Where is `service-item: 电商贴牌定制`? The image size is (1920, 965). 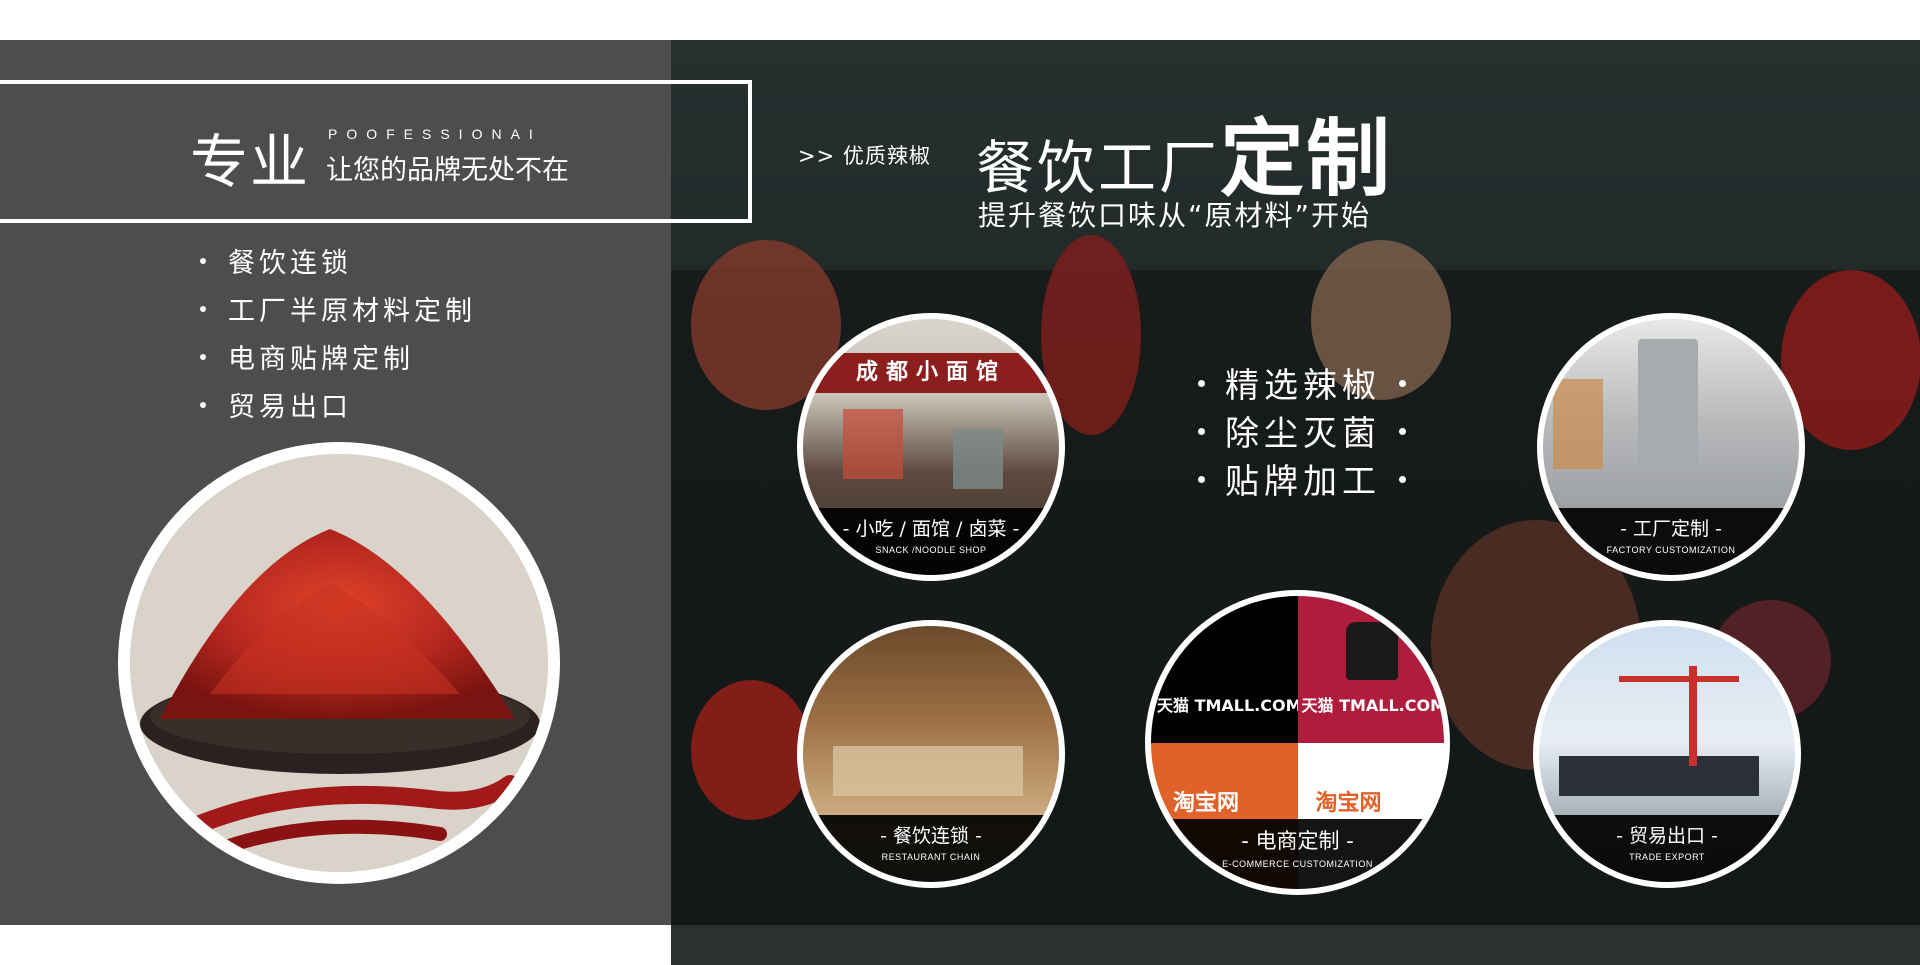 service-item: 电商贴牌定制 is located at coordinates (338, 360).